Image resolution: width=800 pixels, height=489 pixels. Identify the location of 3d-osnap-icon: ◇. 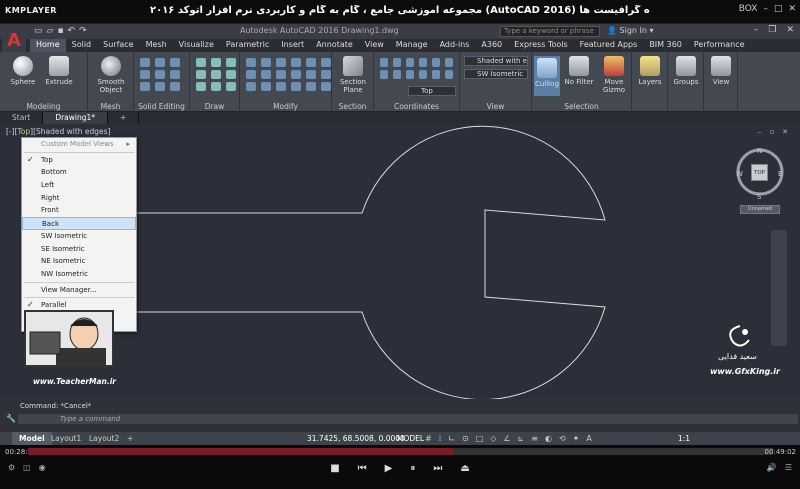
(493, 438).